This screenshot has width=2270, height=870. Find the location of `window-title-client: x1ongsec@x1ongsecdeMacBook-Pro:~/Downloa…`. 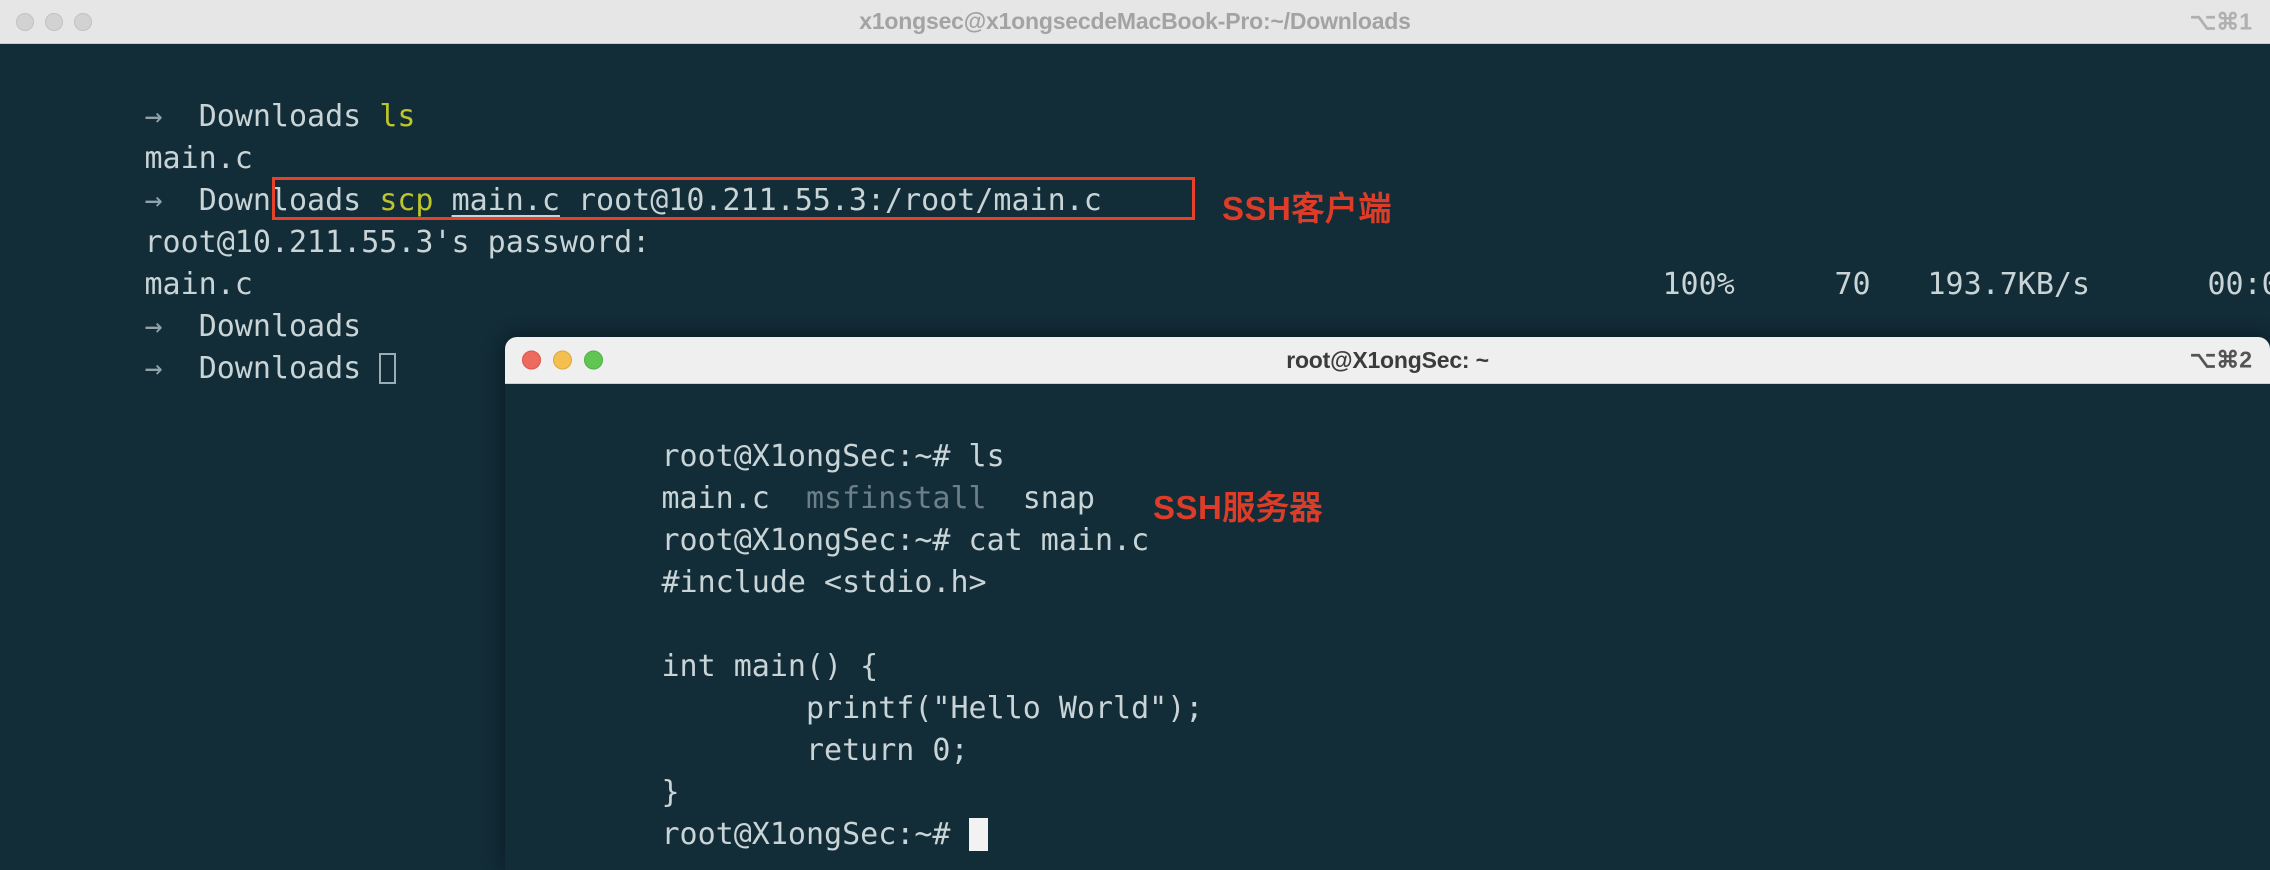

window-title-client: x1ongsec@x1ongsecdeMacBook-Pro:~/Downloa… is located at coordinates (1135, 21).